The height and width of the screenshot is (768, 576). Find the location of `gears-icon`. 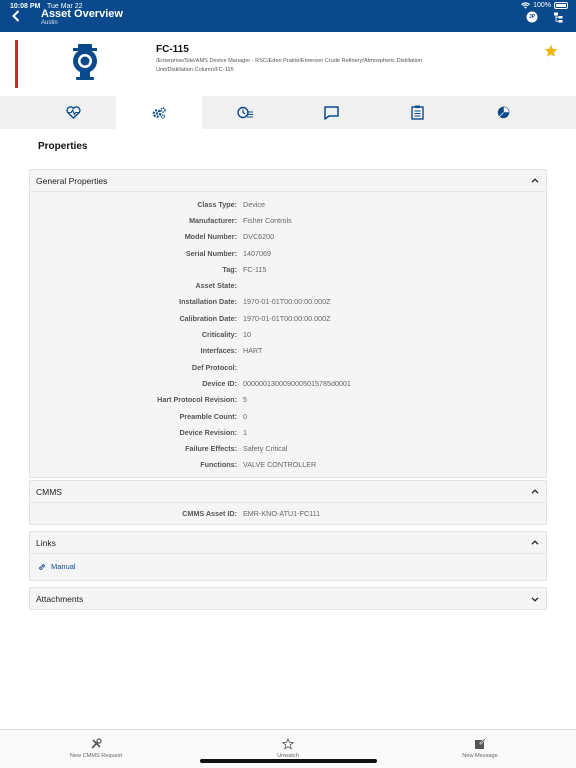

gears-icon is located at coordinates (159, 112).